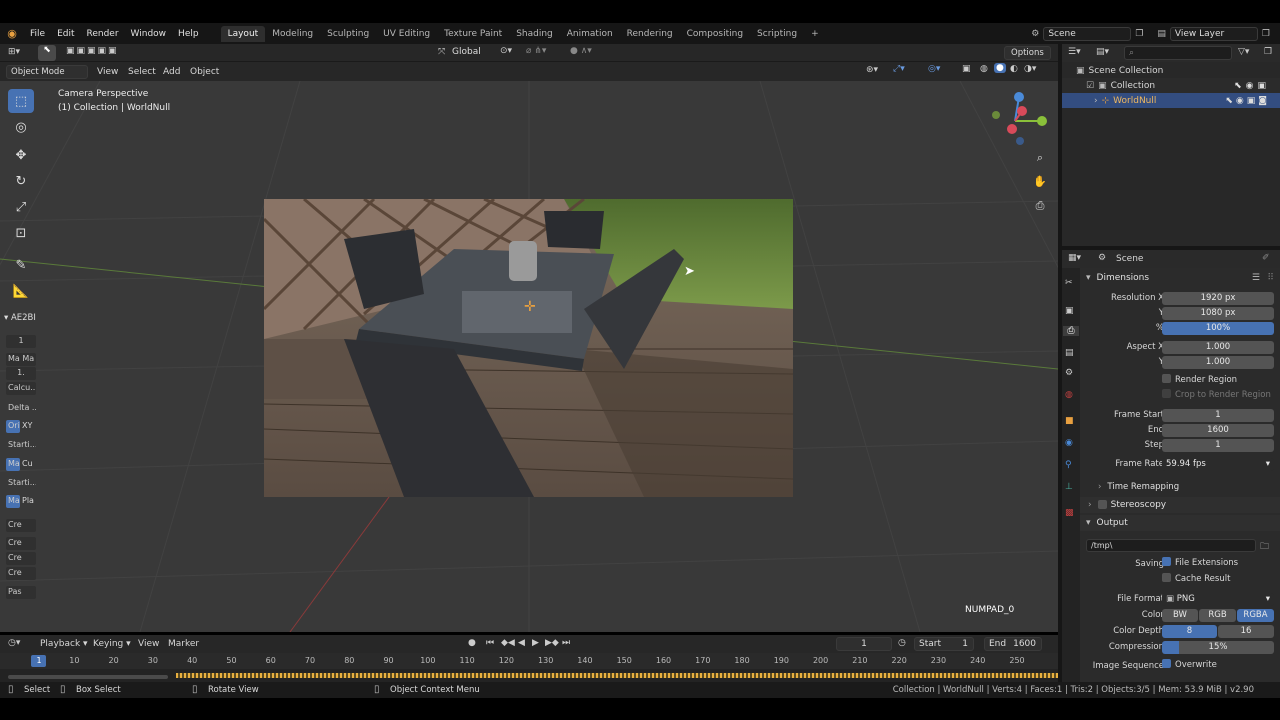  I want to click on new-collection-icon: ❐, so click(1268, 52).